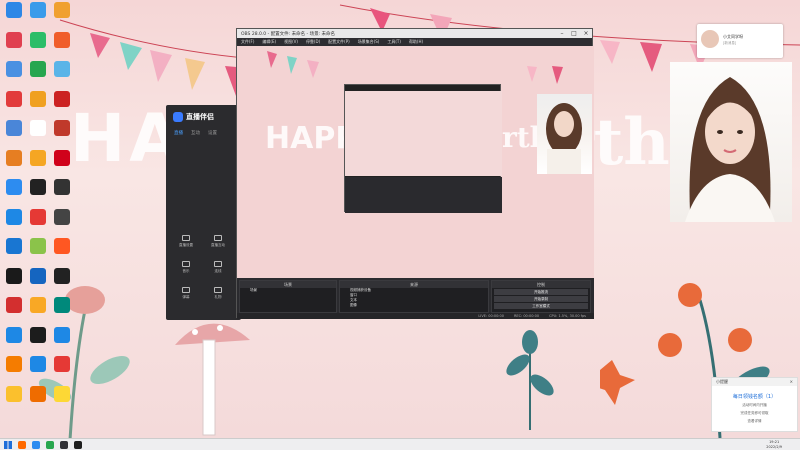  What do you see at coordinates (186, 264) in the screenshot?
I see `tool-icon` at bounding box center [186, 264].